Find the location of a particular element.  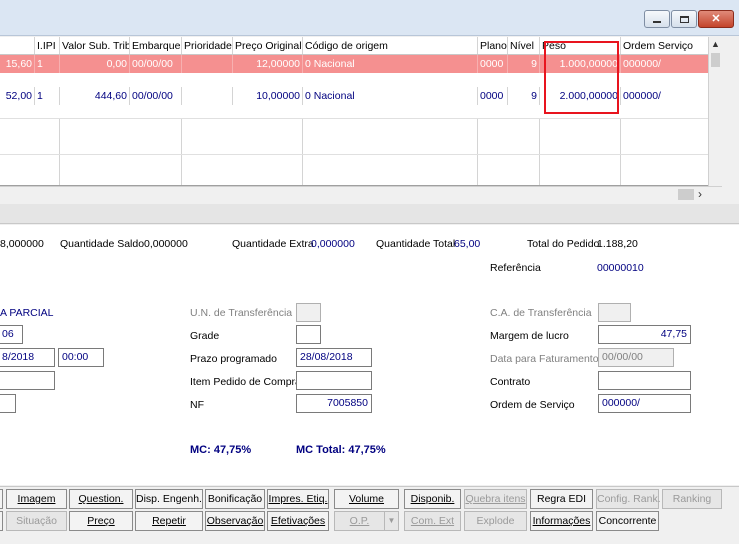

data-faturamento-field: 00/00/00 is located at coordinates (636, 357).